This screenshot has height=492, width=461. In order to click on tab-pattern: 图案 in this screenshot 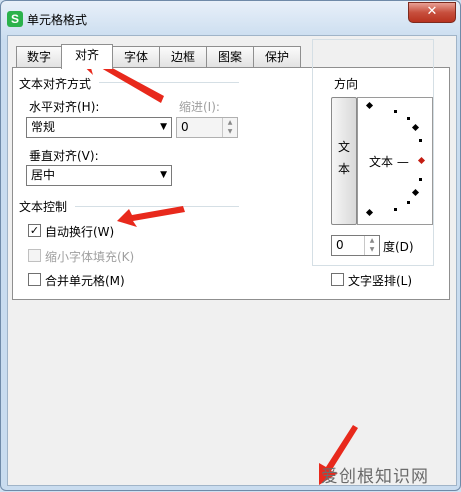, I will do `click(230, 56)`.